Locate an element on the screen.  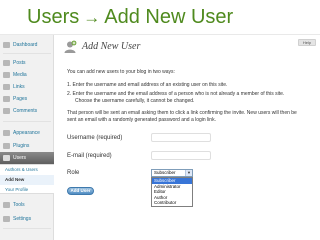
posts-icon is located at coordinates (6, 63).